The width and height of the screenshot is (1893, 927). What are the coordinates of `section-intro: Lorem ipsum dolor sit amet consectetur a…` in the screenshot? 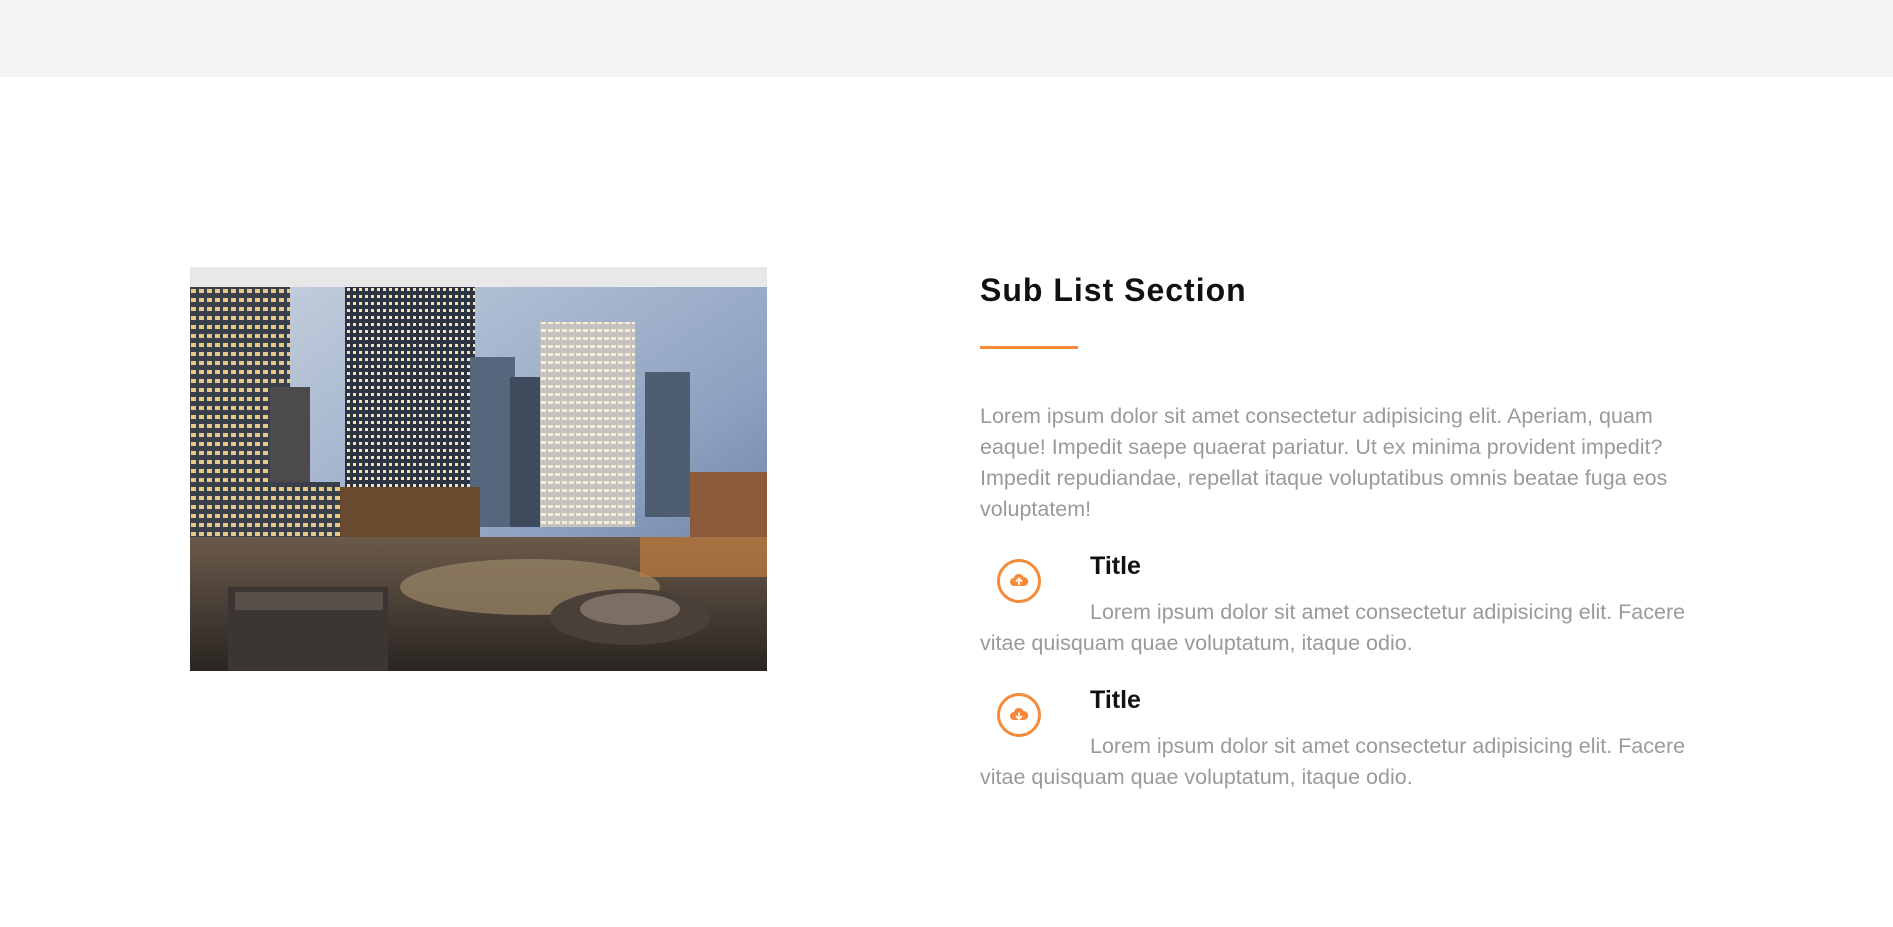 It's located at (1324, 462).